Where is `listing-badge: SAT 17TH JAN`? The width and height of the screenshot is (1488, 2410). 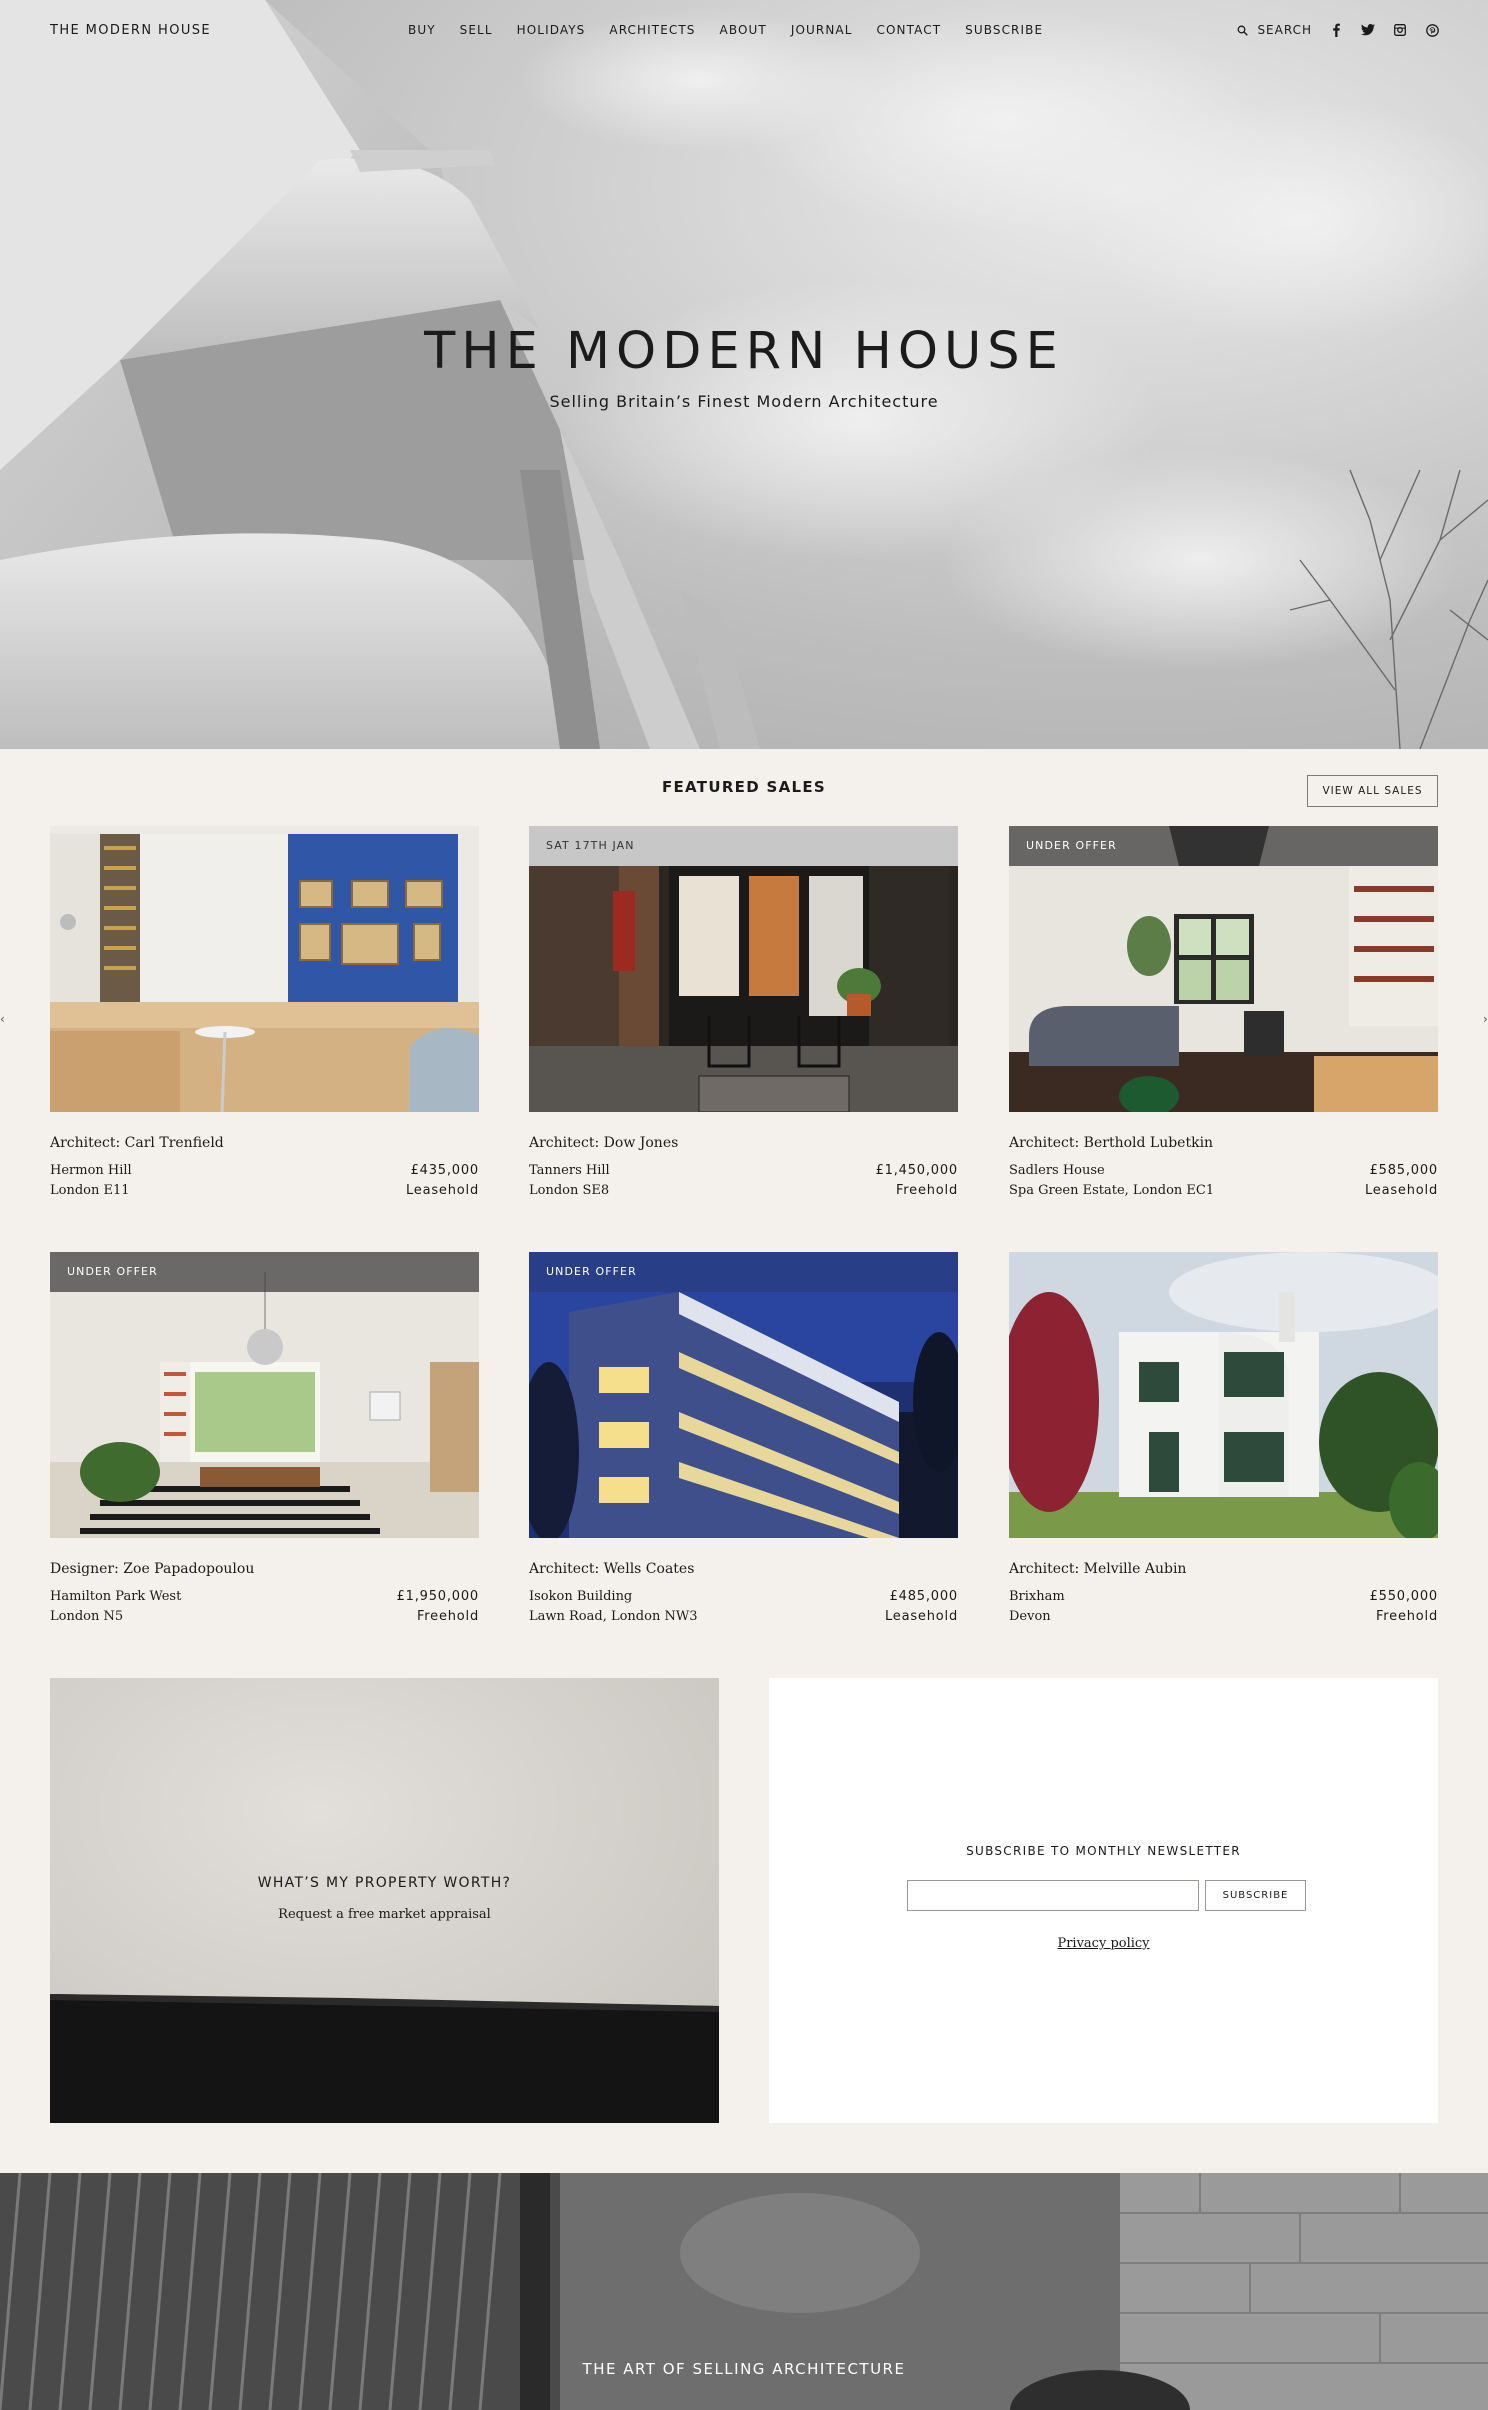
listing-badge: SAT 17TH JAN is located at coordinates (743, 846).